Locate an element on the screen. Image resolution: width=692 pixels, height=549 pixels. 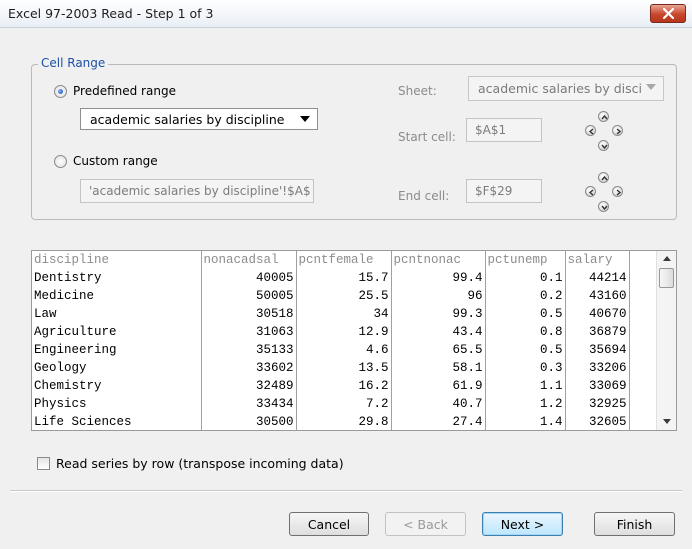
custom-range-label: Custom range is located at coordinates (115, 161).